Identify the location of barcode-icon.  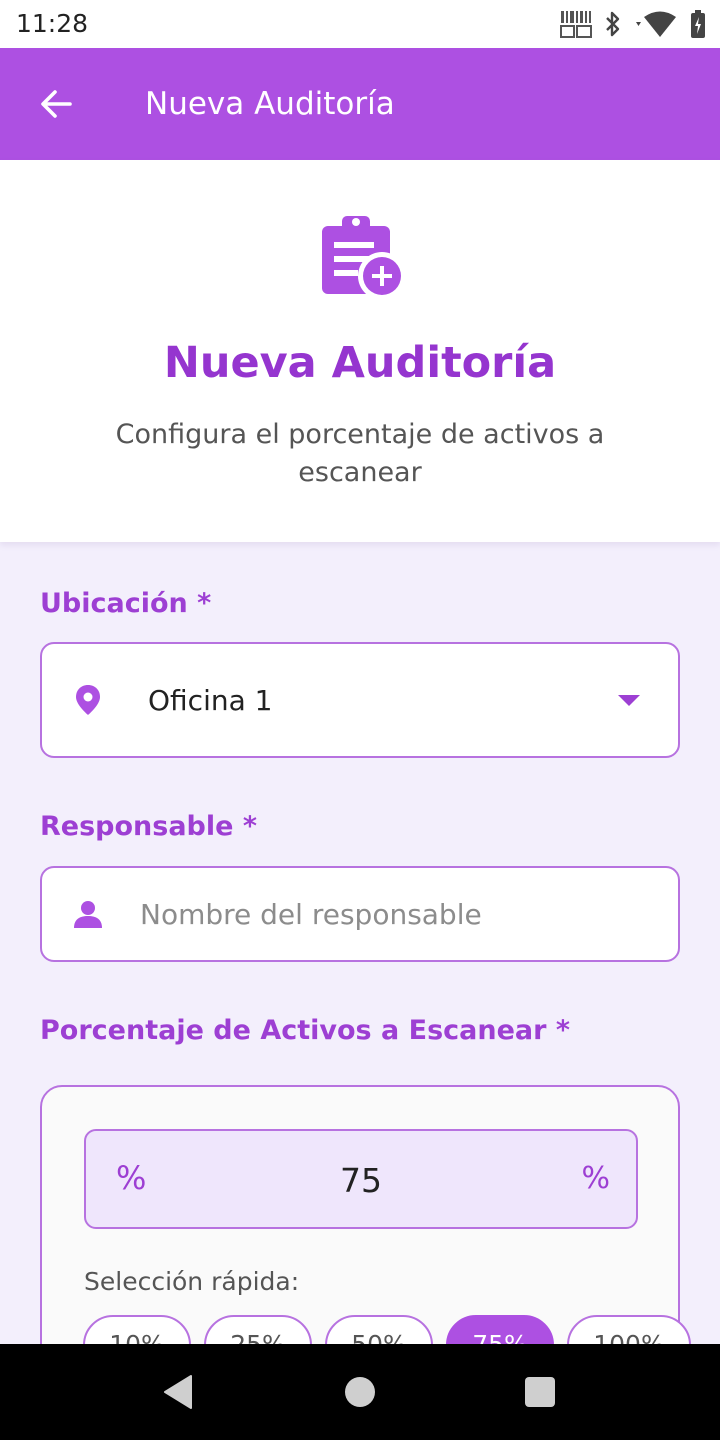
(576, 24).